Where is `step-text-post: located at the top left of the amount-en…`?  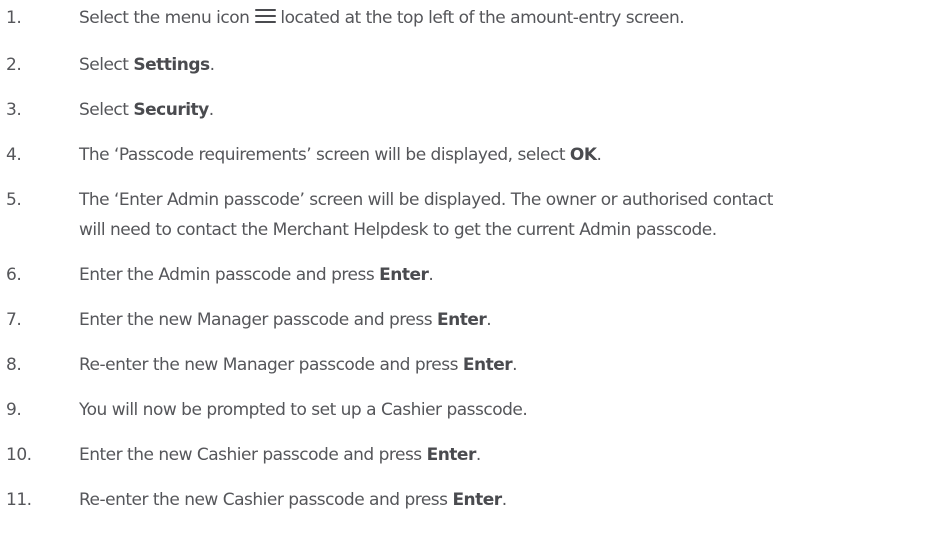 step-text-post: located at the top left of the amount-en… is located at coordinates (482, 18).